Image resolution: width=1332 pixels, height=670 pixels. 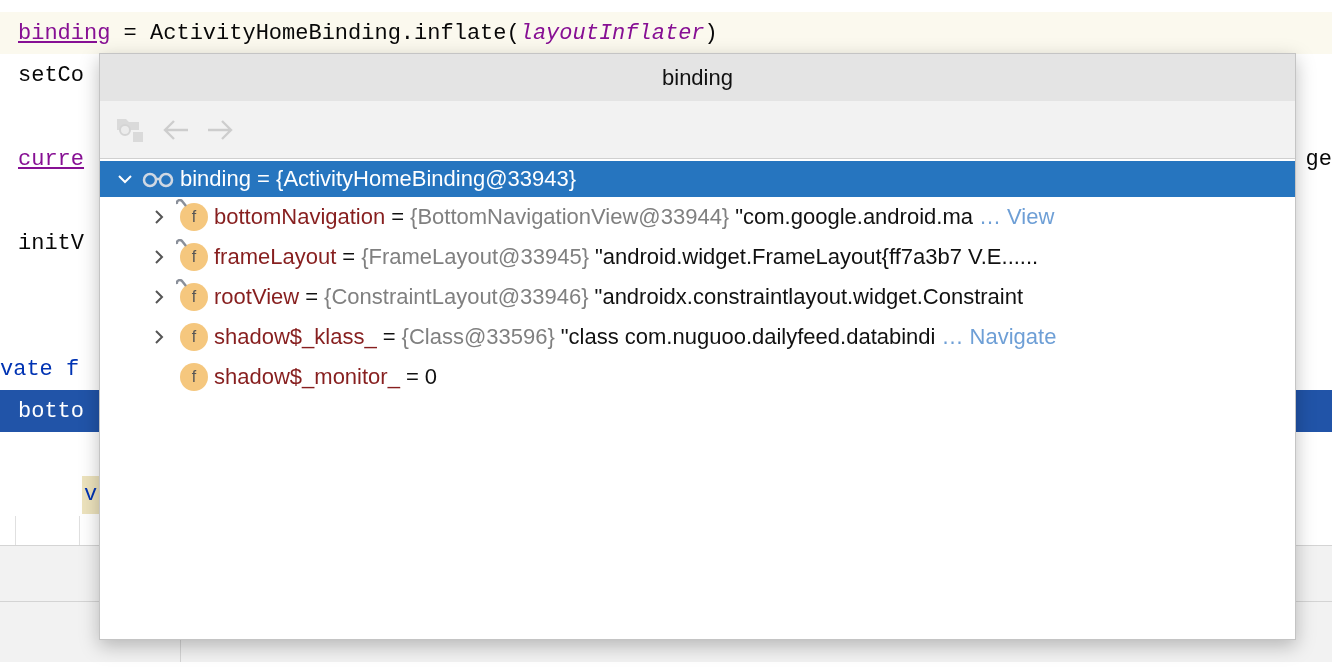 What do you see at coordinates (697, 377) in the screenshot?
I see `tree-row: f shadow$_monitor_ = 0` at bounding box center [697, 377].